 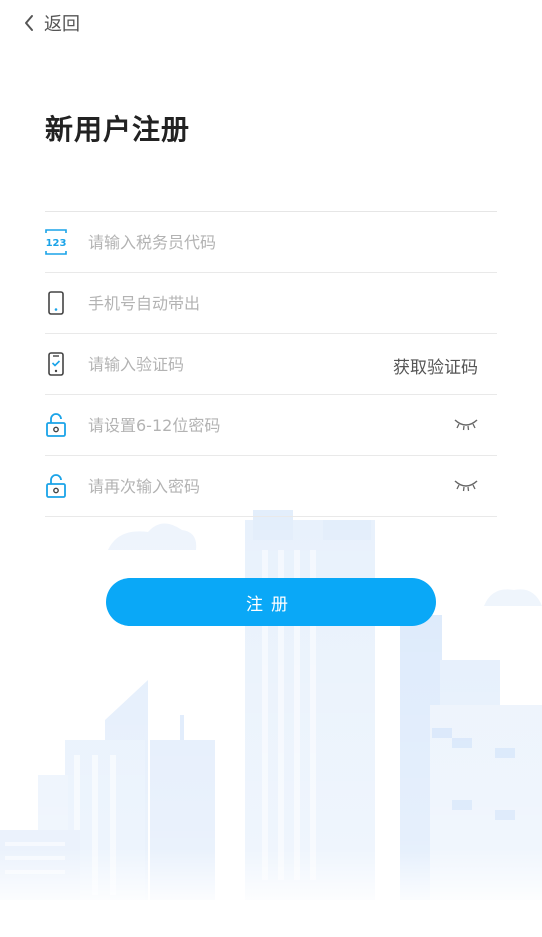 What do you see at coordinates (29, 23) in the screenshot?
I see `chevron-left-icon` at bounding box center [29, 23].